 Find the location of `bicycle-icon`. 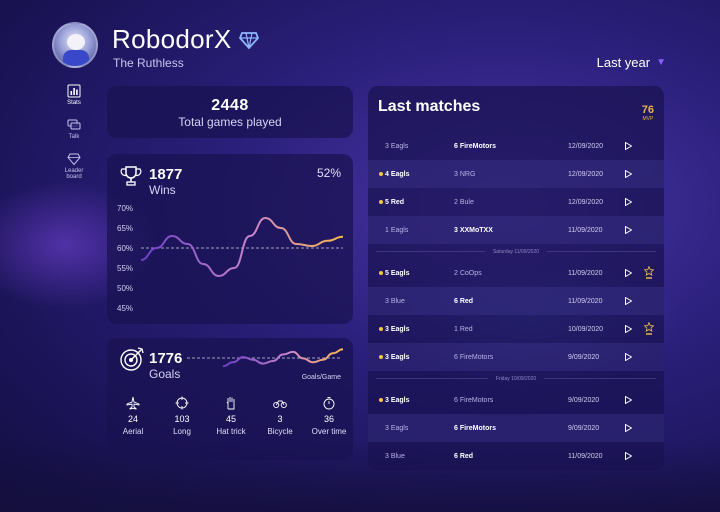

bicycle-icon is located at coordinates (280, 404).